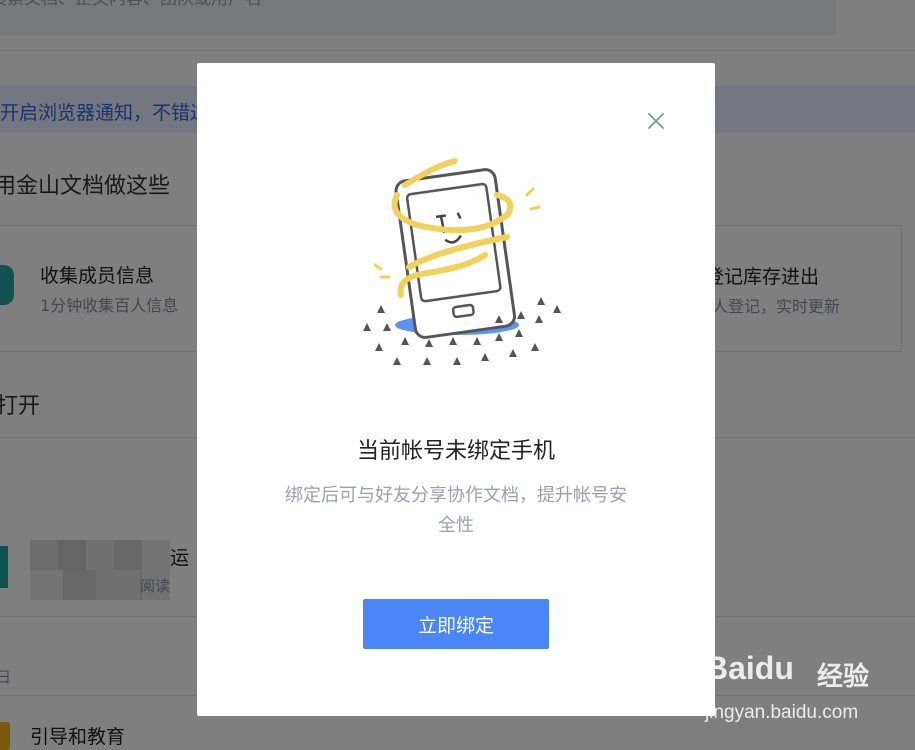 This screenshot has height=750, width=915. I want to click on close-button, so click(656, 121).